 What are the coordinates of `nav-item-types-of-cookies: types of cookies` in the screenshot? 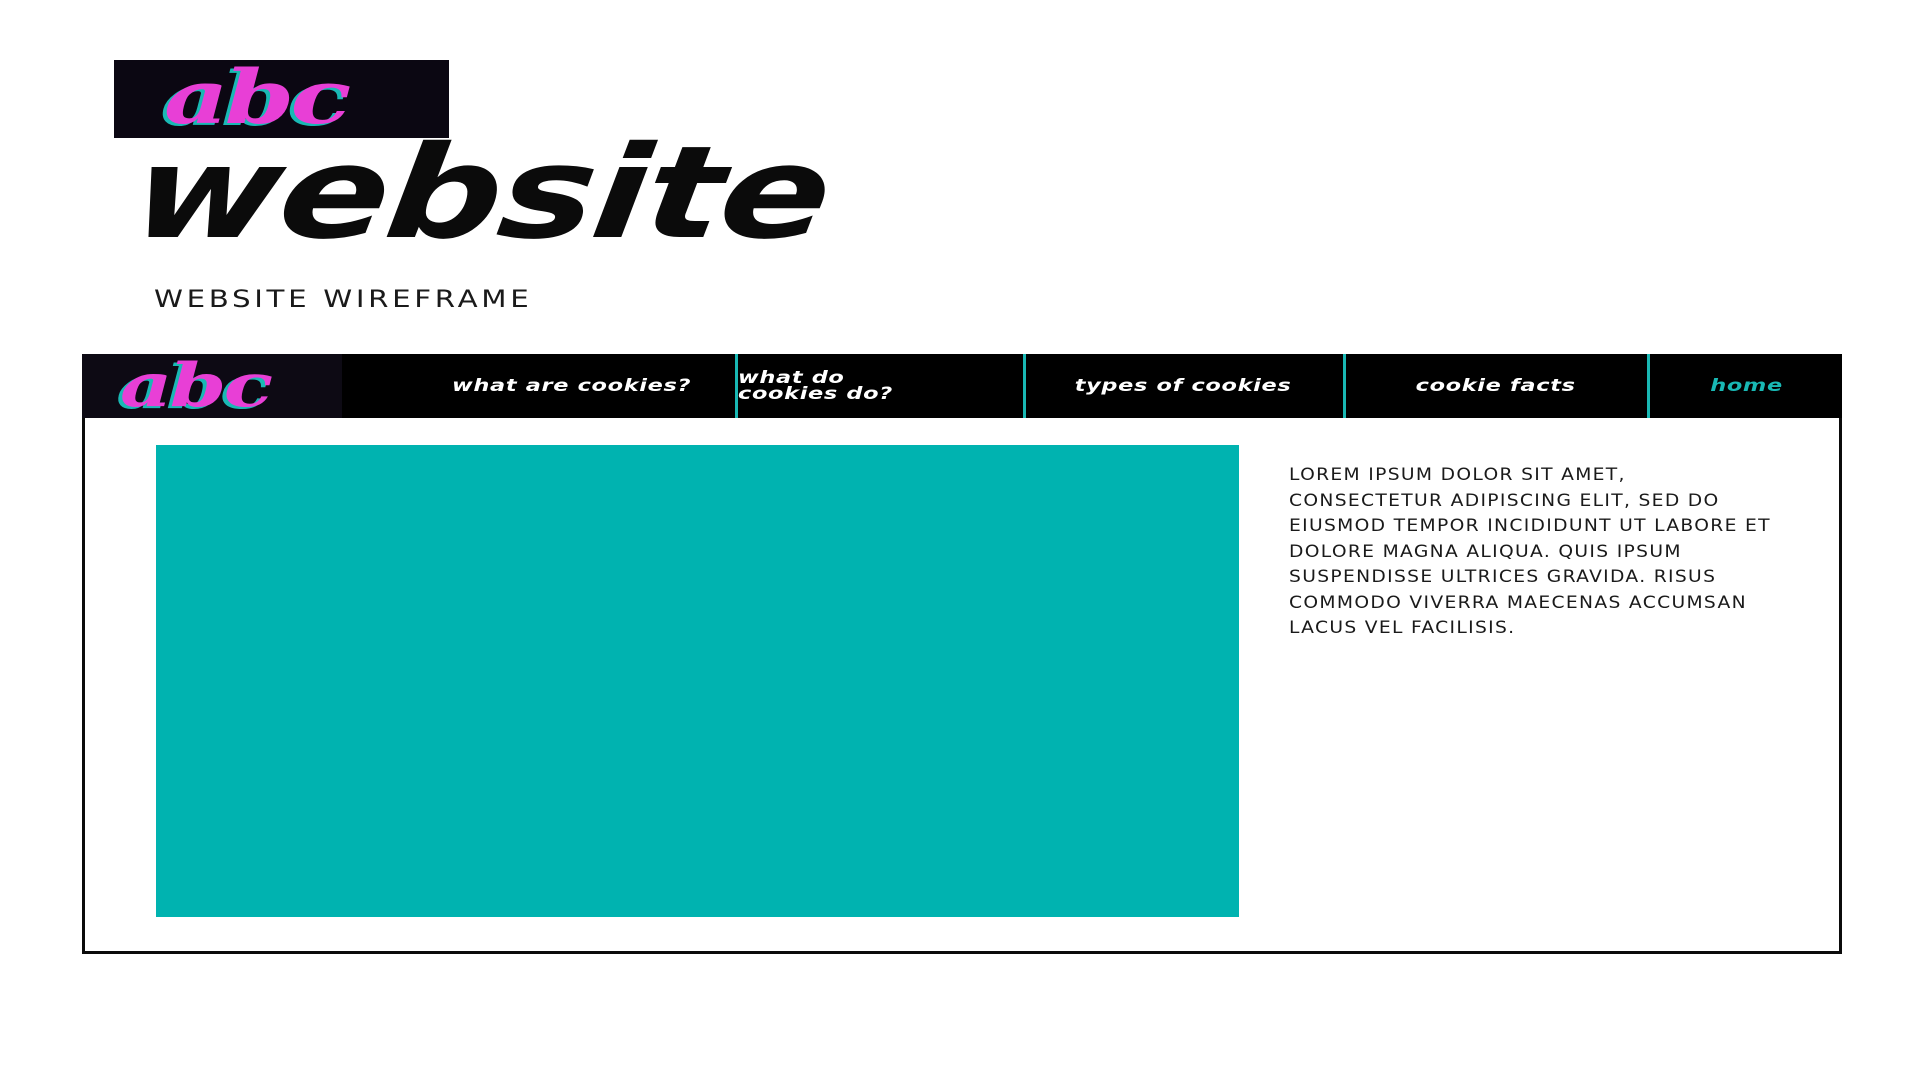 It's located at (1183, 386).